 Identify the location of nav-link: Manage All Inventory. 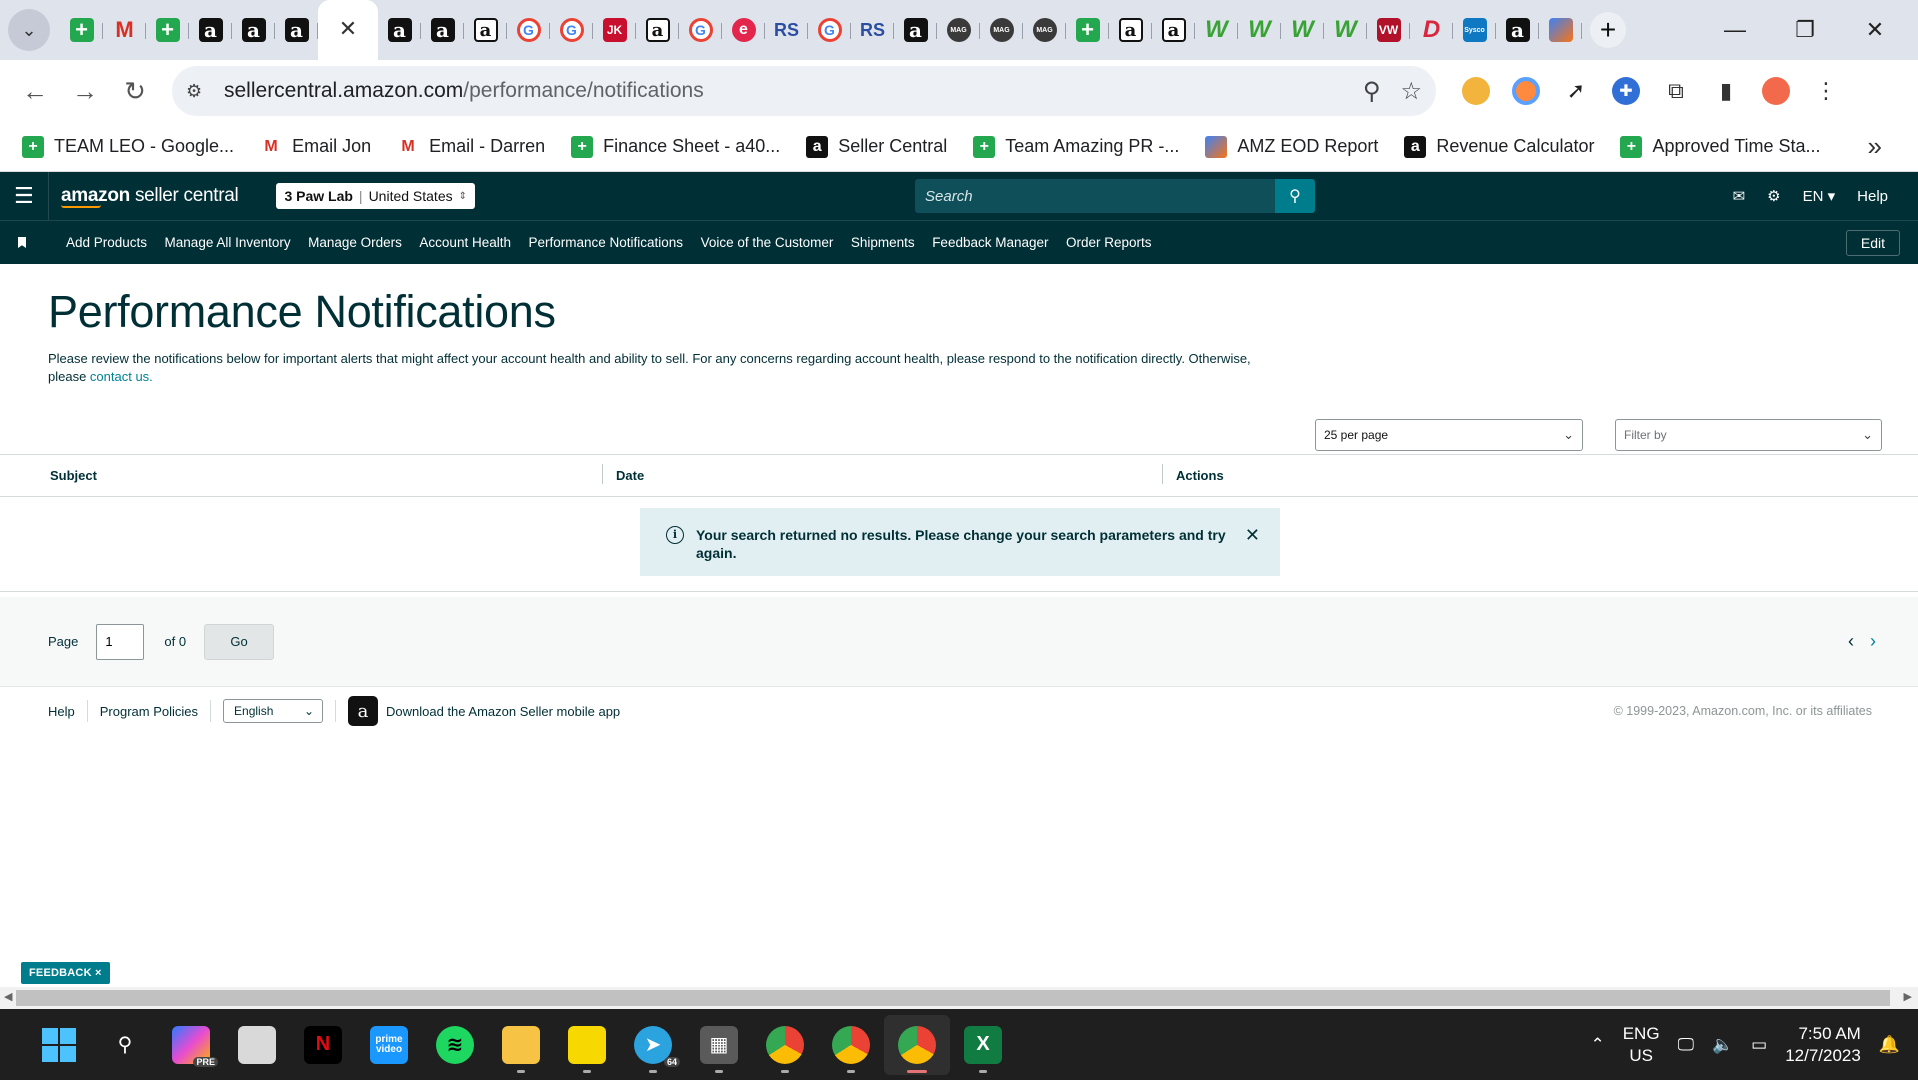
(228, 242).